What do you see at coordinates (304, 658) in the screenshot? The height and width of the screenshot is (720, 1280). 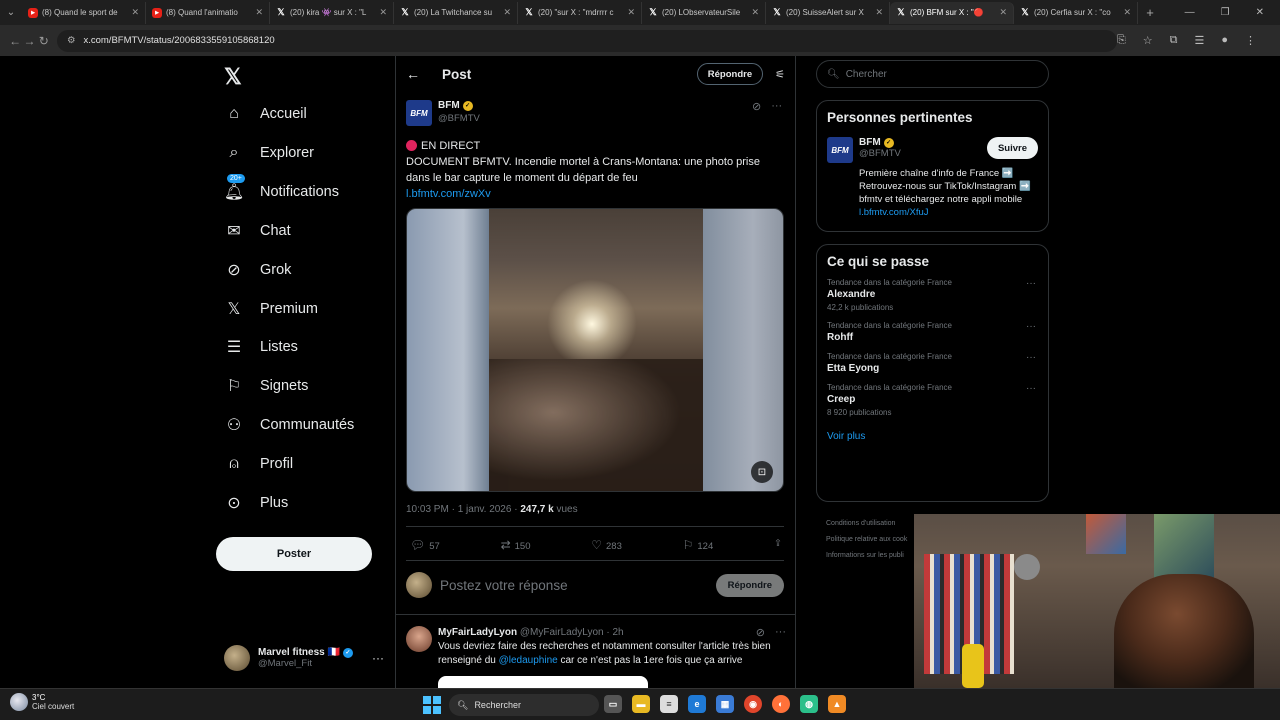 I see `account-switcher: Marvel fitness 🇫🇷 ✓ @Marvel_Fit ···` at bounding box center [304, 658].